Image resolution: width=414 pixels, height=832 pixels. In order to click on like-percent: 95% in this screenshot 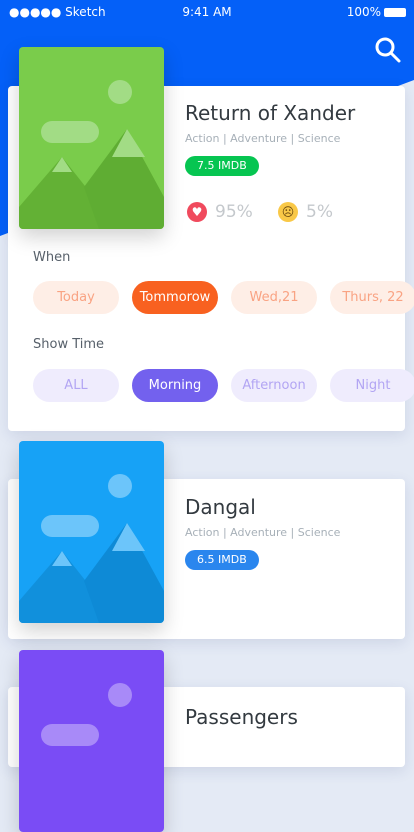, I will do `click(234, 212)`.